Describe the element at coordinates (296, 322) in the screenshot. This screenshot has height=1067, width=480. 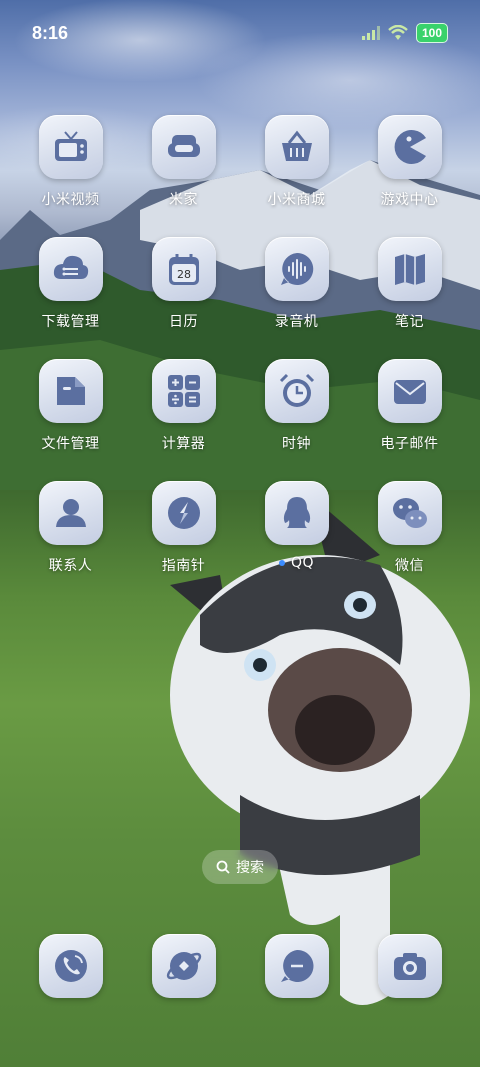
I see `app-label: 录音机` at that location.